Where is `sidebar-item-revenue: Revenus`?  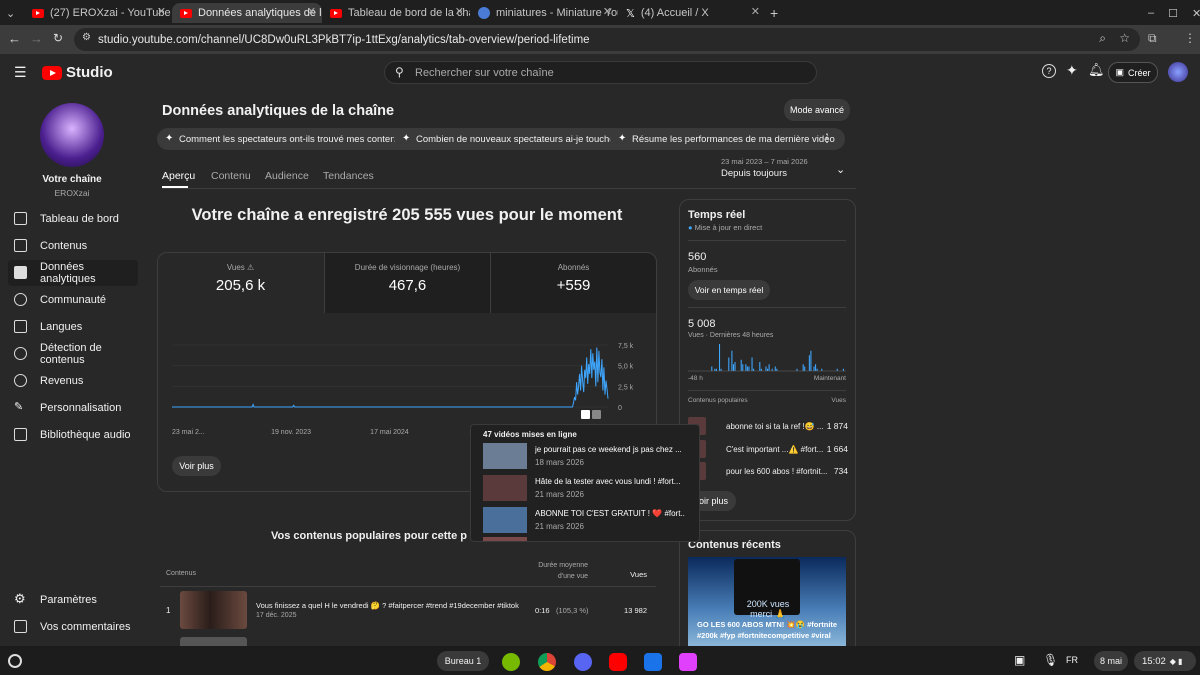
sidebar-item-revenue: Revenus is located at coordinates (73, 381).